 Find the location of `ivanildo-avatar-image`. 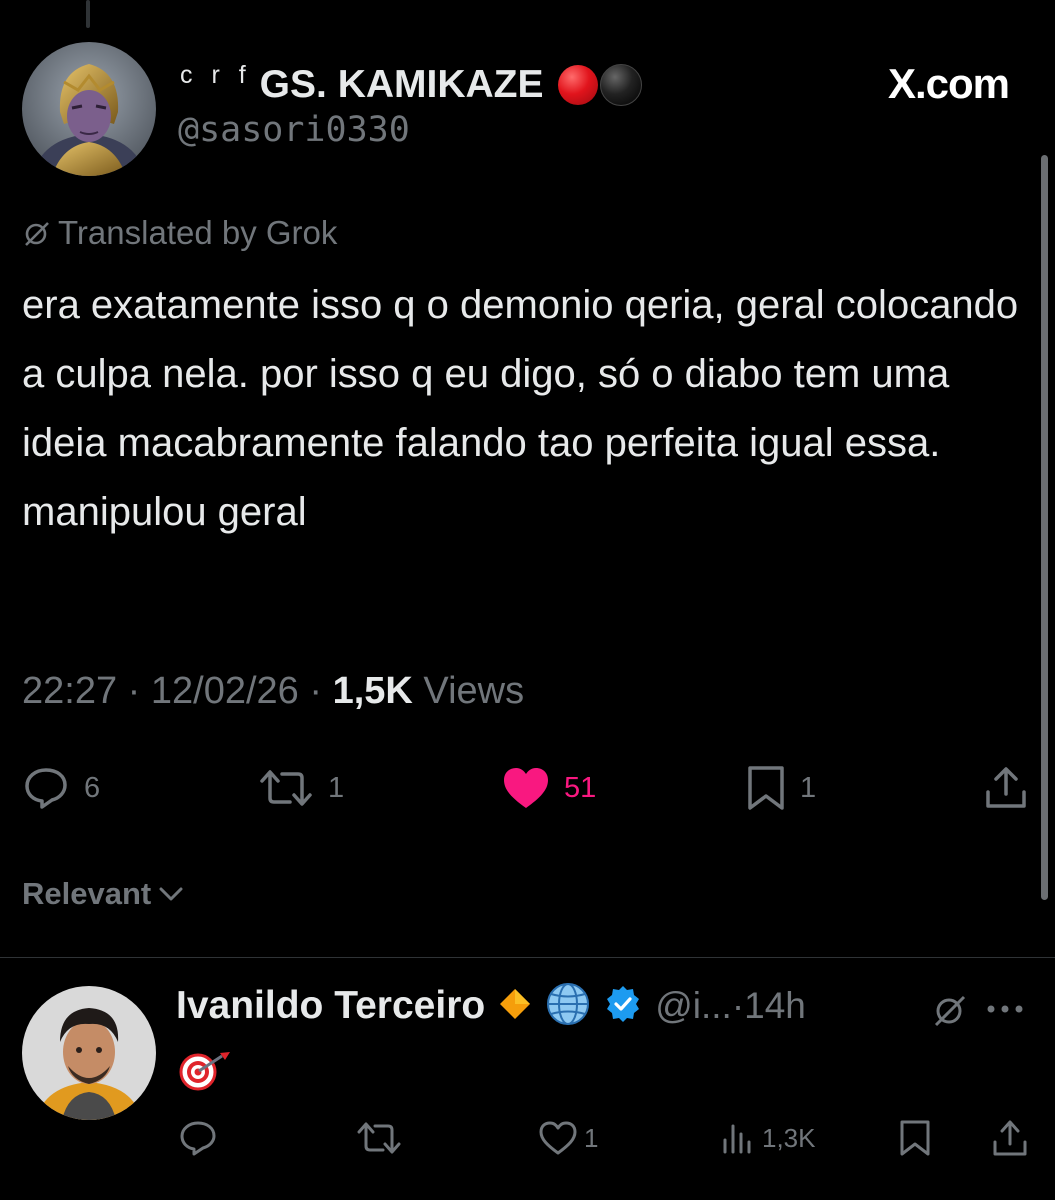

ivanildo-avatar-image is located at coordinates (89, 1053).